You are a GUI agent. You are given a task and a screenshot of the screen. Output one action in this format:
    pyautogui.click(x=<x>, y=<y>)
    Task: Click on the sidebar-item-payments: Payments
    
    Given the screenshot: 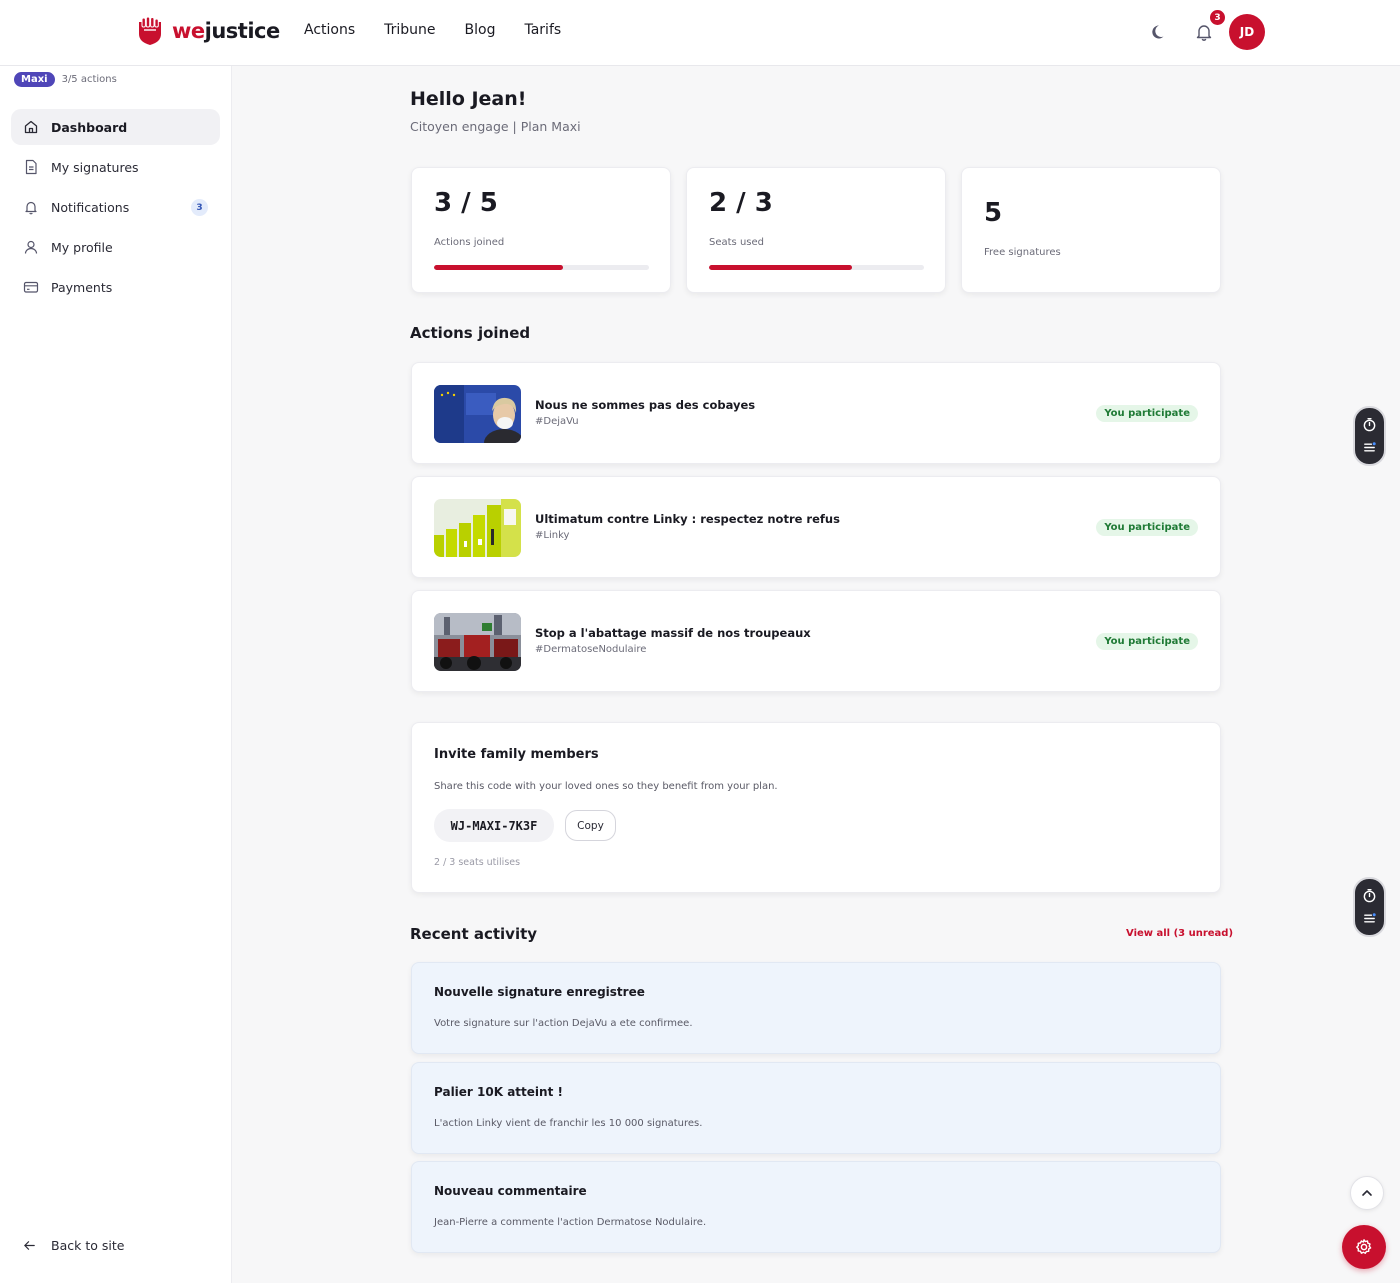 What is the action you would take?
    pyautogui.click(x=115, y=287)
    